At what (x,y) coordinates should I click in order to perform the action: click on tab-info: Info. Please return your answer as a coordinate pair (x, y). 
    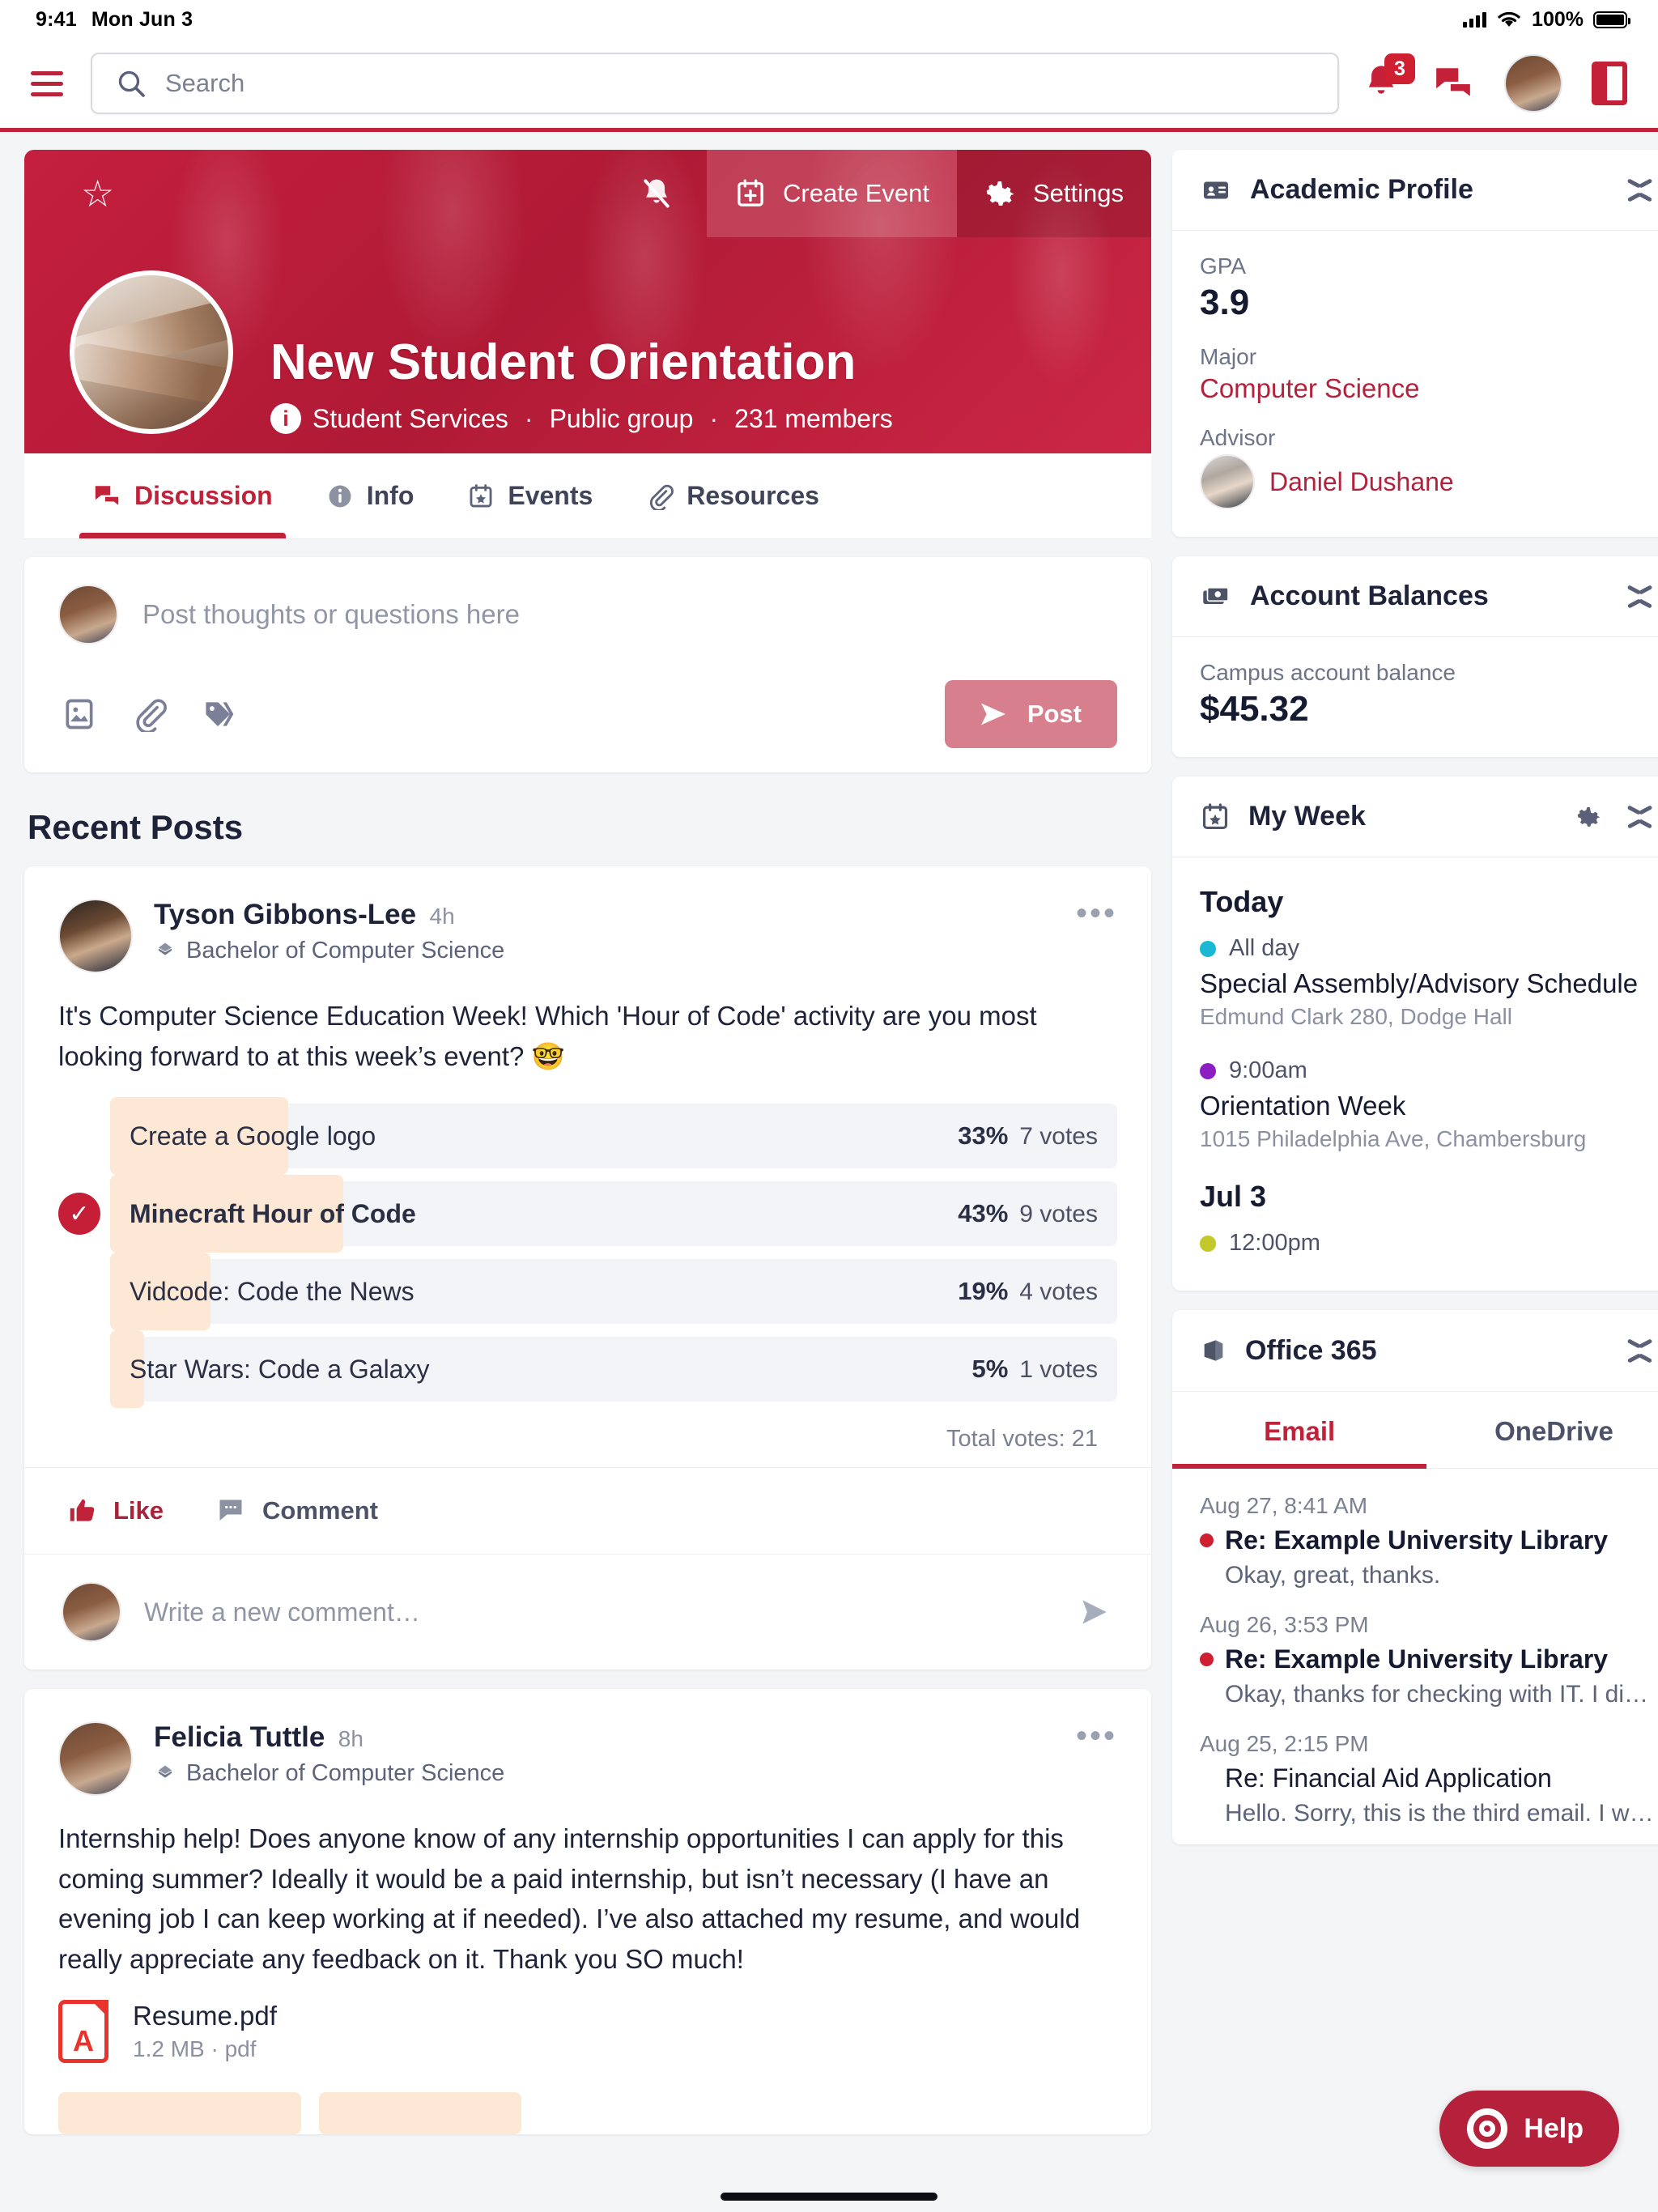
    Looking at the image, I should click on (370, 496).